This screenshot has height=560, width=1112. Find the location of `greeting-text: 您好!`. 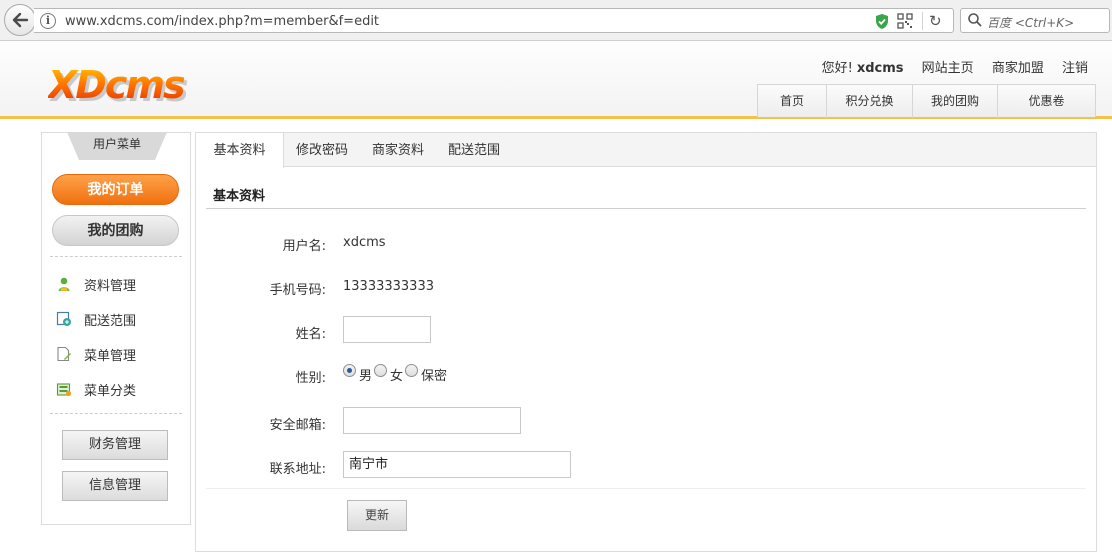

greeting-text: 您好! is located at coordinates (837, 68).